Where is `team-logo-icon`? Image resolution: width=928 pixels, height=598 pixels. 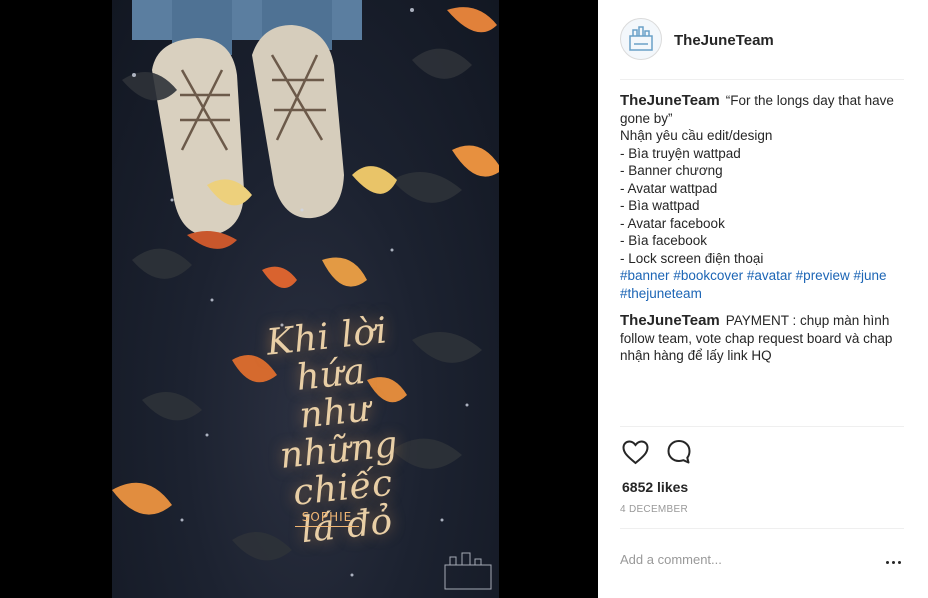 team-logo-icon is located at coordinates (641, 38).